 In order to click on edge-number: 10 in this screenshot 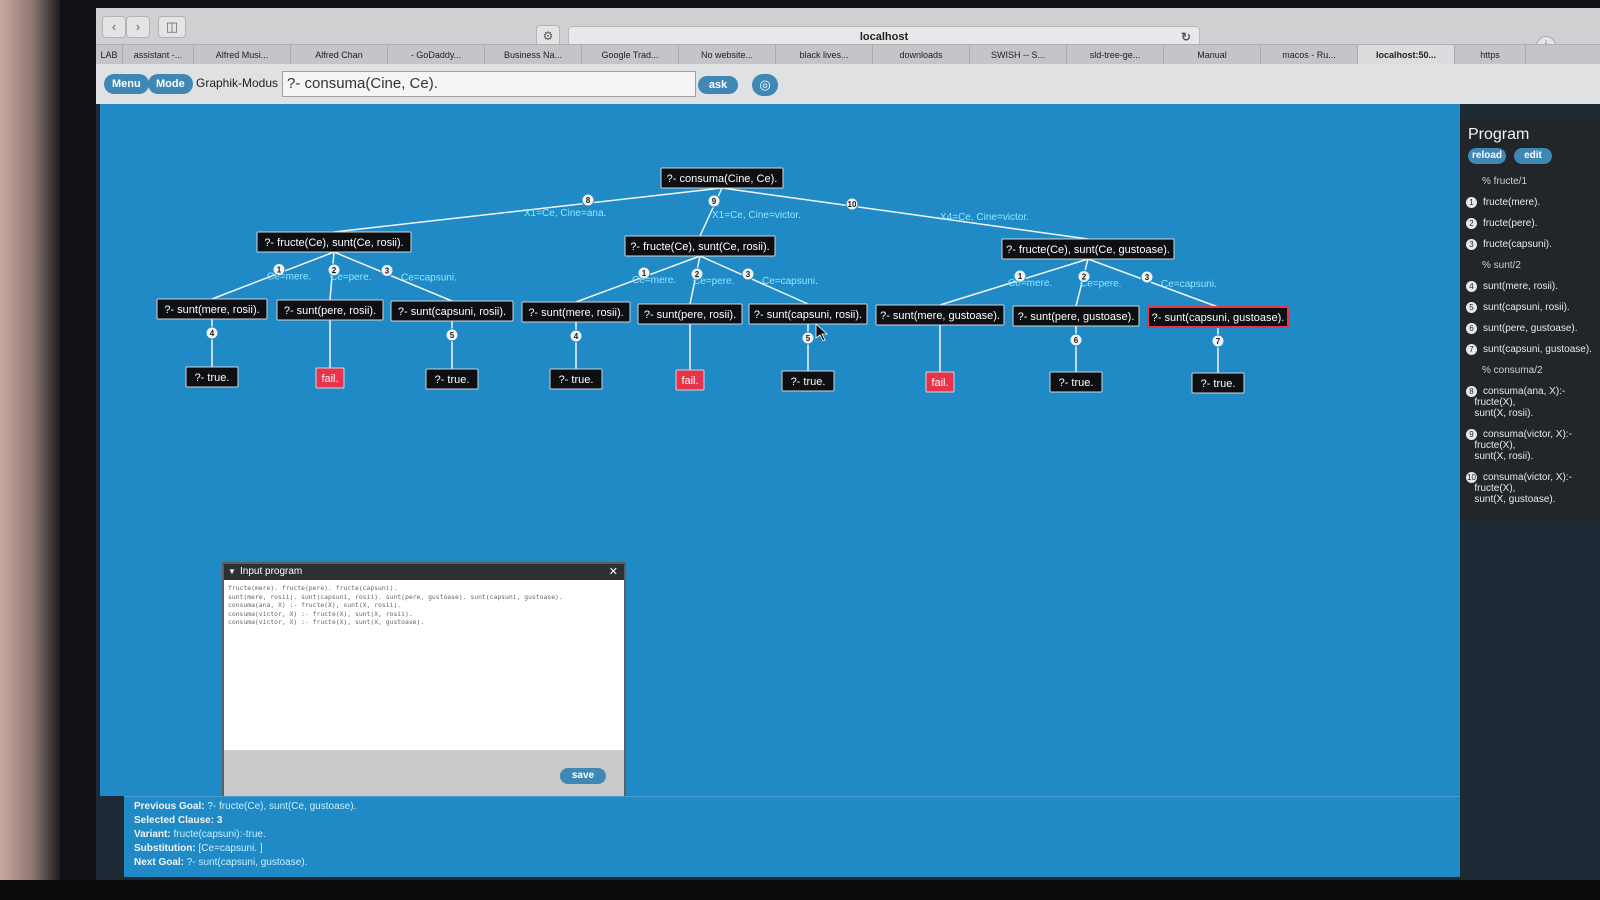, I will do `click(852, 204)`.